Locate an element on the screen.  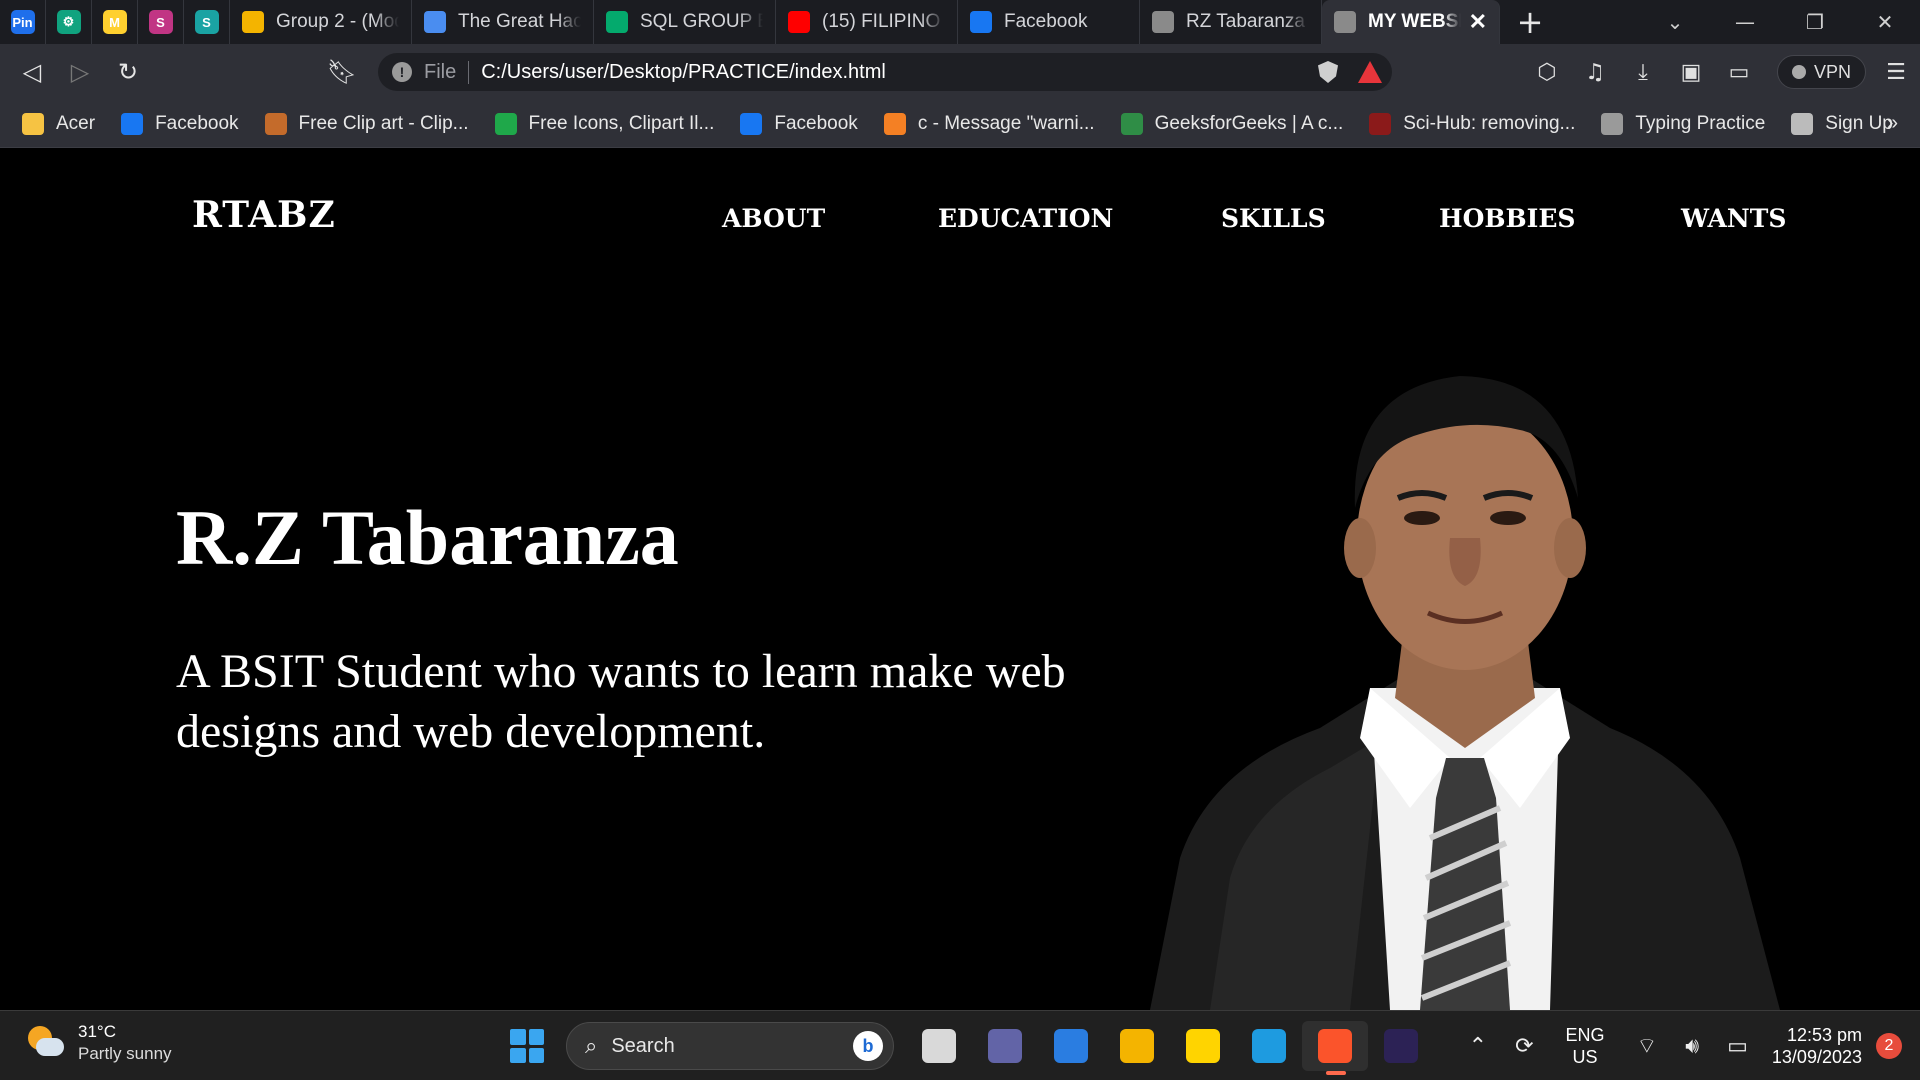
vpn-status-icon is located at coordinates (1798, 72).